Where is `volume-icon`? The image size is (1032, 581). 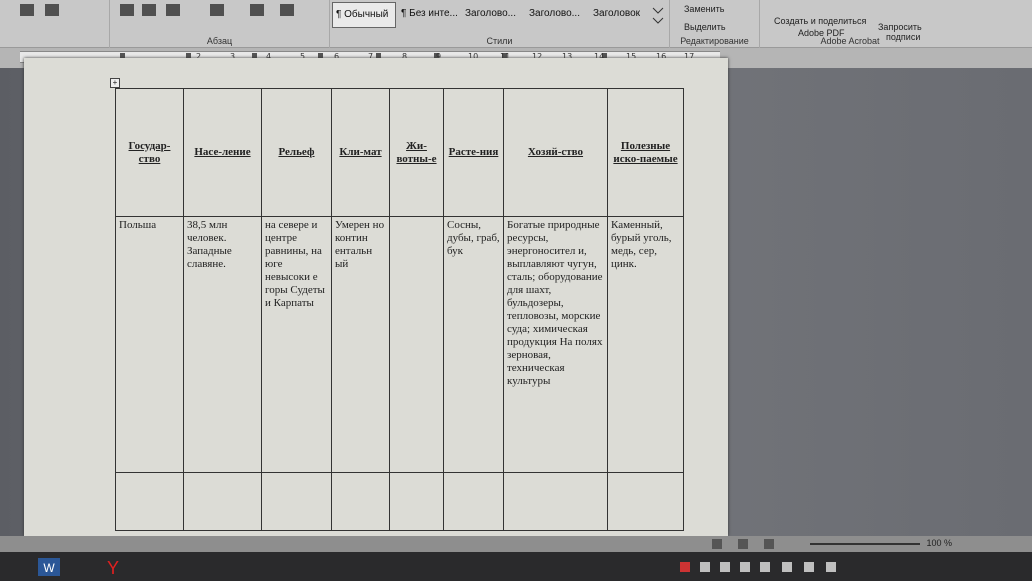 volume-icon is located at coordinates (809, 567).